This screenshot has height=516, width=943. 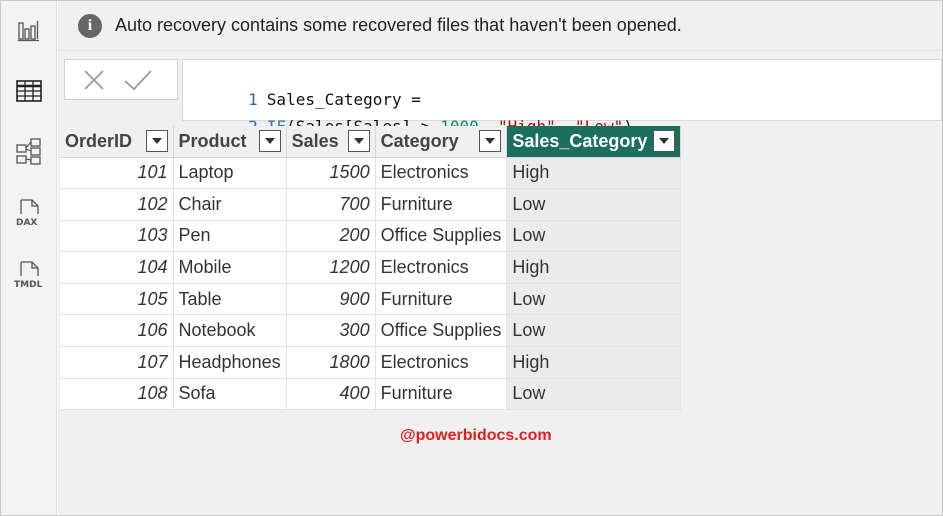 What do you see at coordinates (331, 173) in the screenshot?
I see `cell-sales: 1500` at bounding box center [331, 173].